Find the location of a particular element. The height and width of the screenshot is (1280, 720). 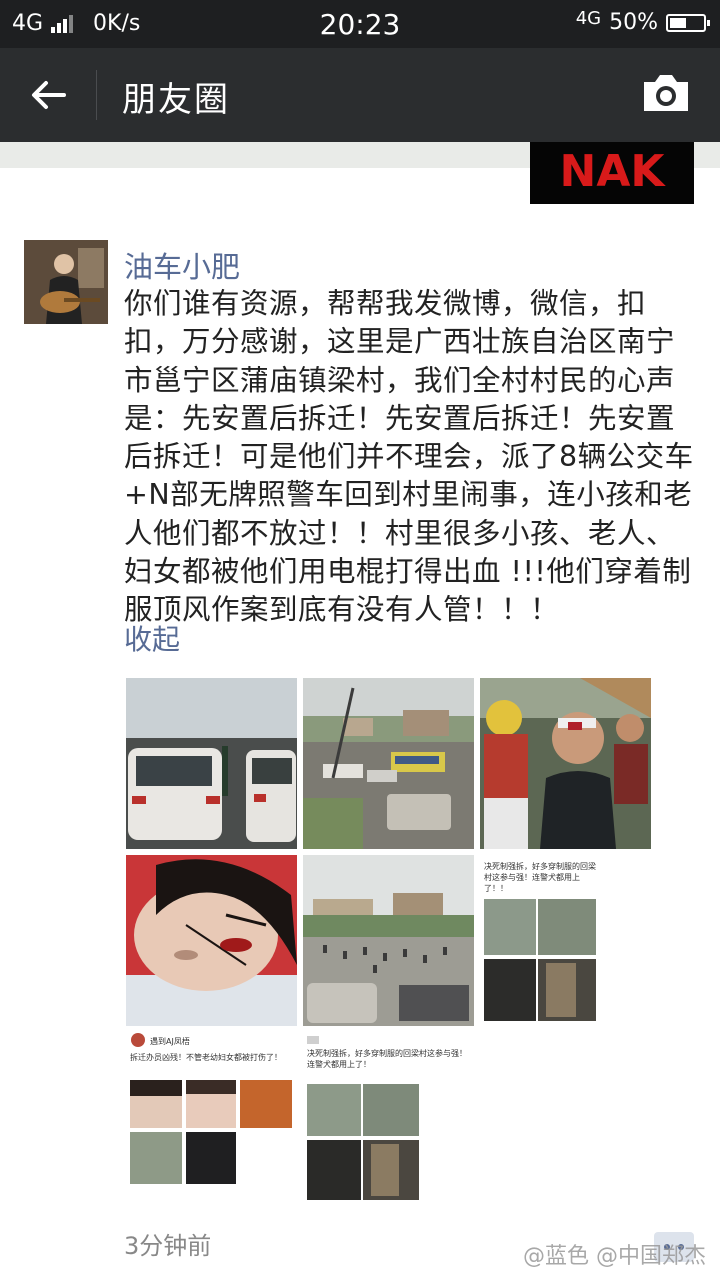

watermark: @蓝色 @中国郑杰 is located at coordinates (614, 1256).